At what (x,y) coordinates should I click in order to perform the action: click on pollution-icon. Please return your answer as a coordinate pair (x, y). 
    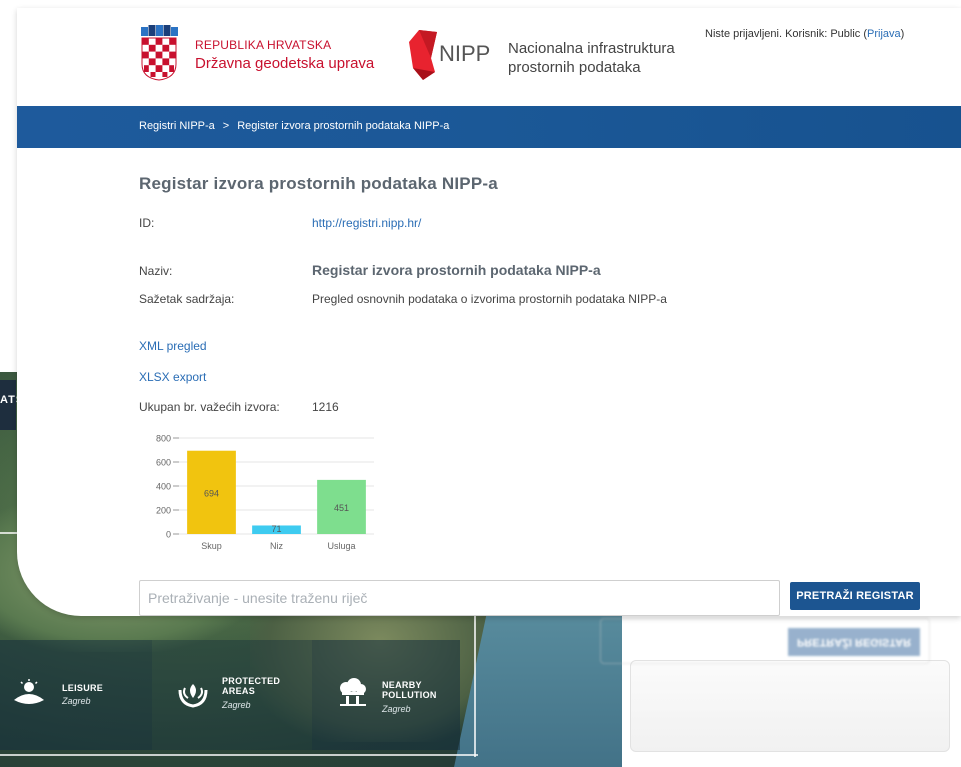
    Looking at the image, I should click on (353, 692).